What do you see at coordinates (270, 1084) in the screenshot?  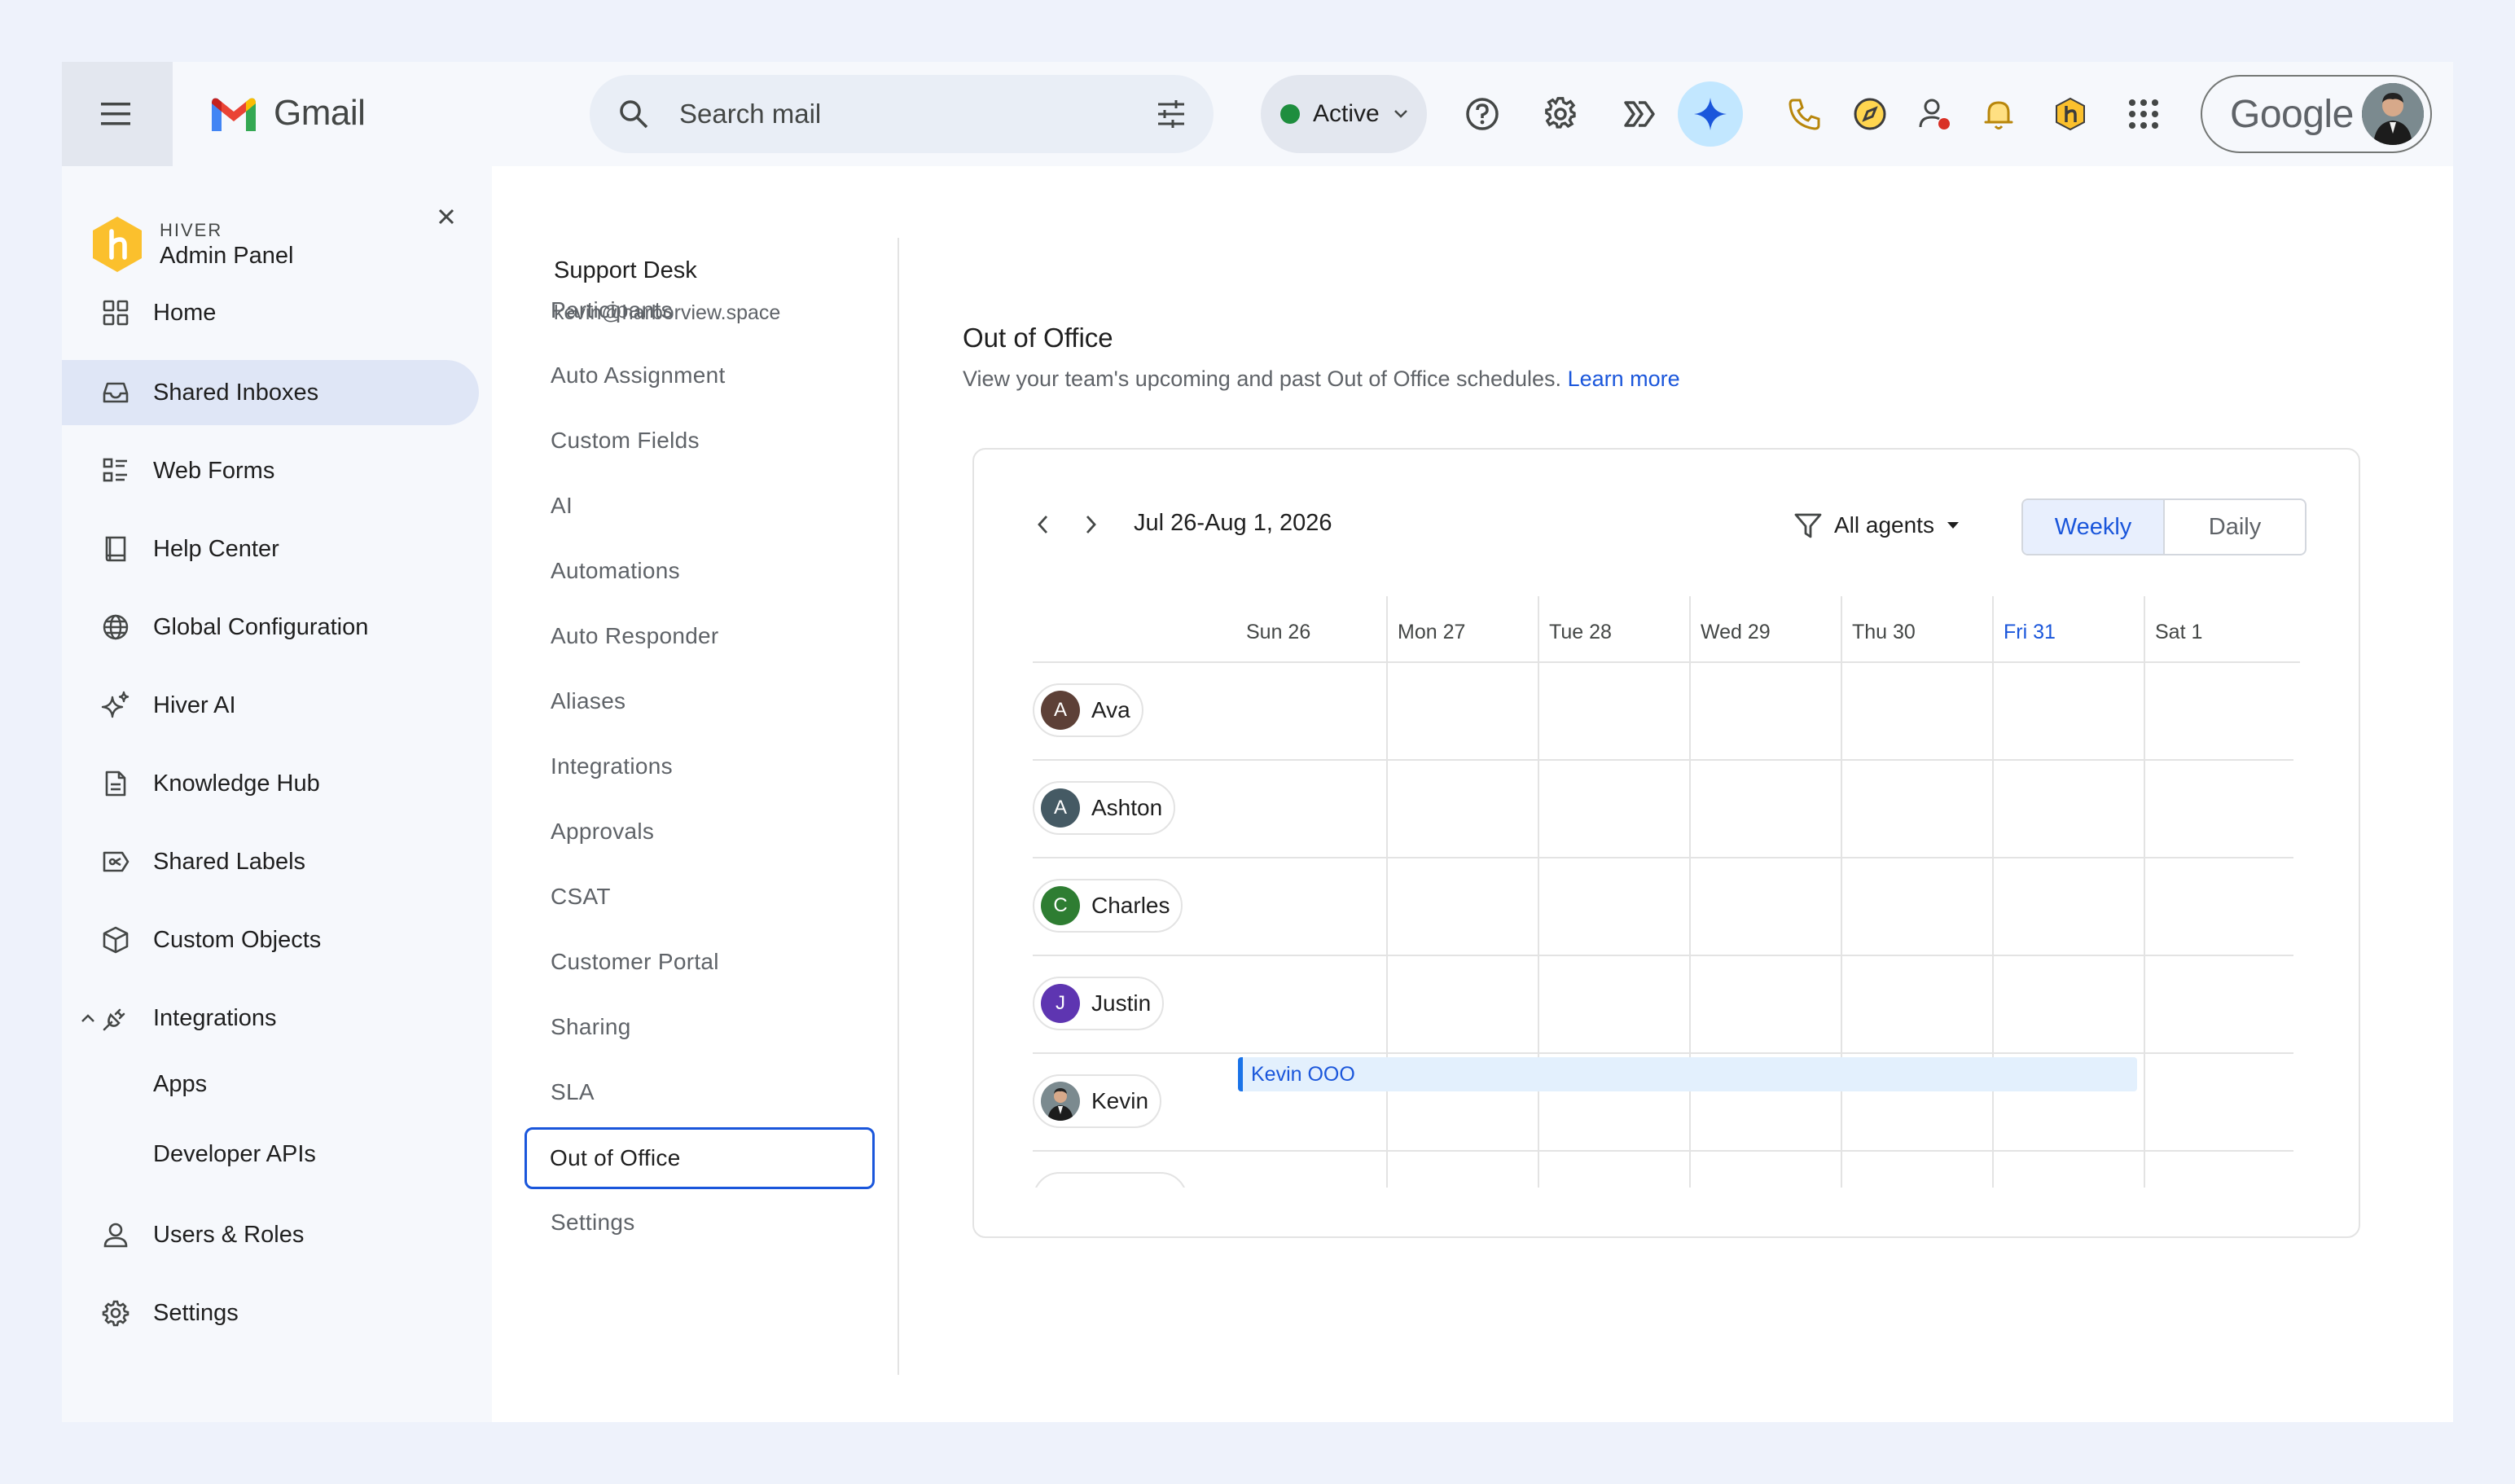 I see `sidebar-item-apps: Apps` at bounding box center [270, 1084].